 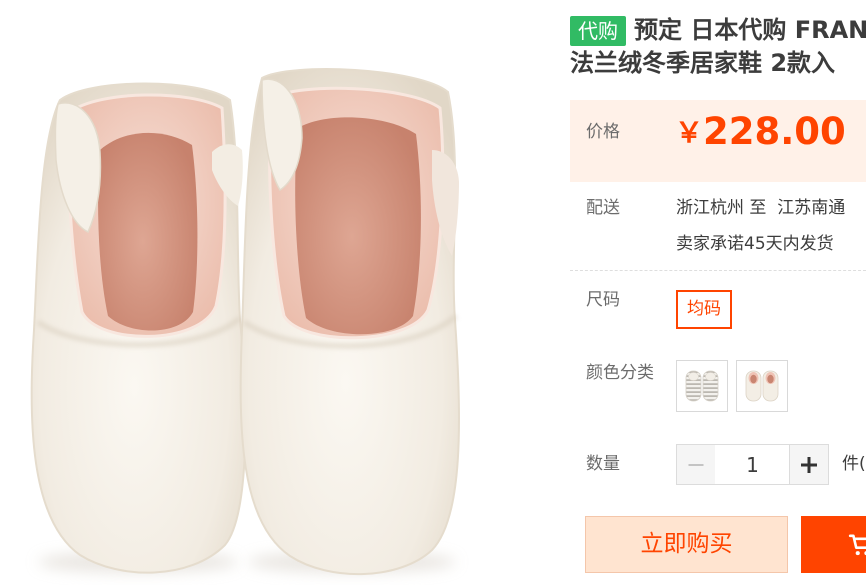 What do you see at coordinates (689, 132) in the screenshot?
I see `price-currency: ￥` at bounding box center [689, 132].